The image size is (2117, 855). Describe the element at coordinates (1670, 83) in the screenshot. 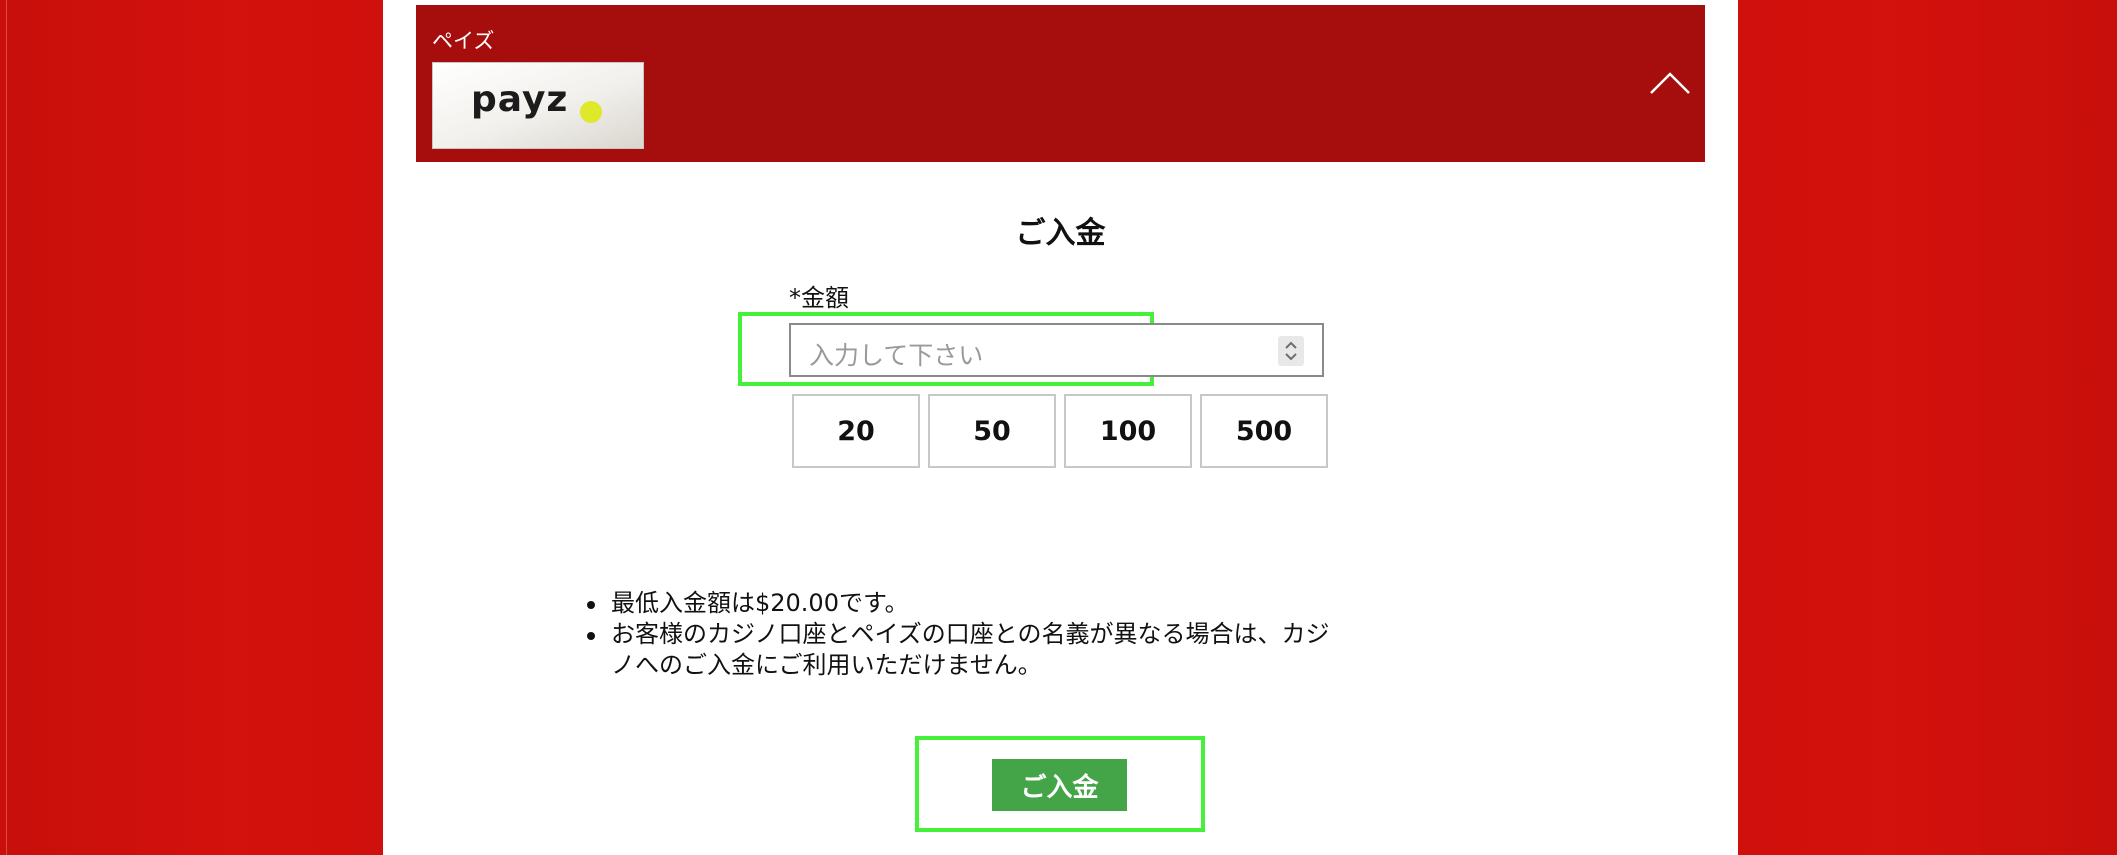

I see `chevron-up-icon` at that location.